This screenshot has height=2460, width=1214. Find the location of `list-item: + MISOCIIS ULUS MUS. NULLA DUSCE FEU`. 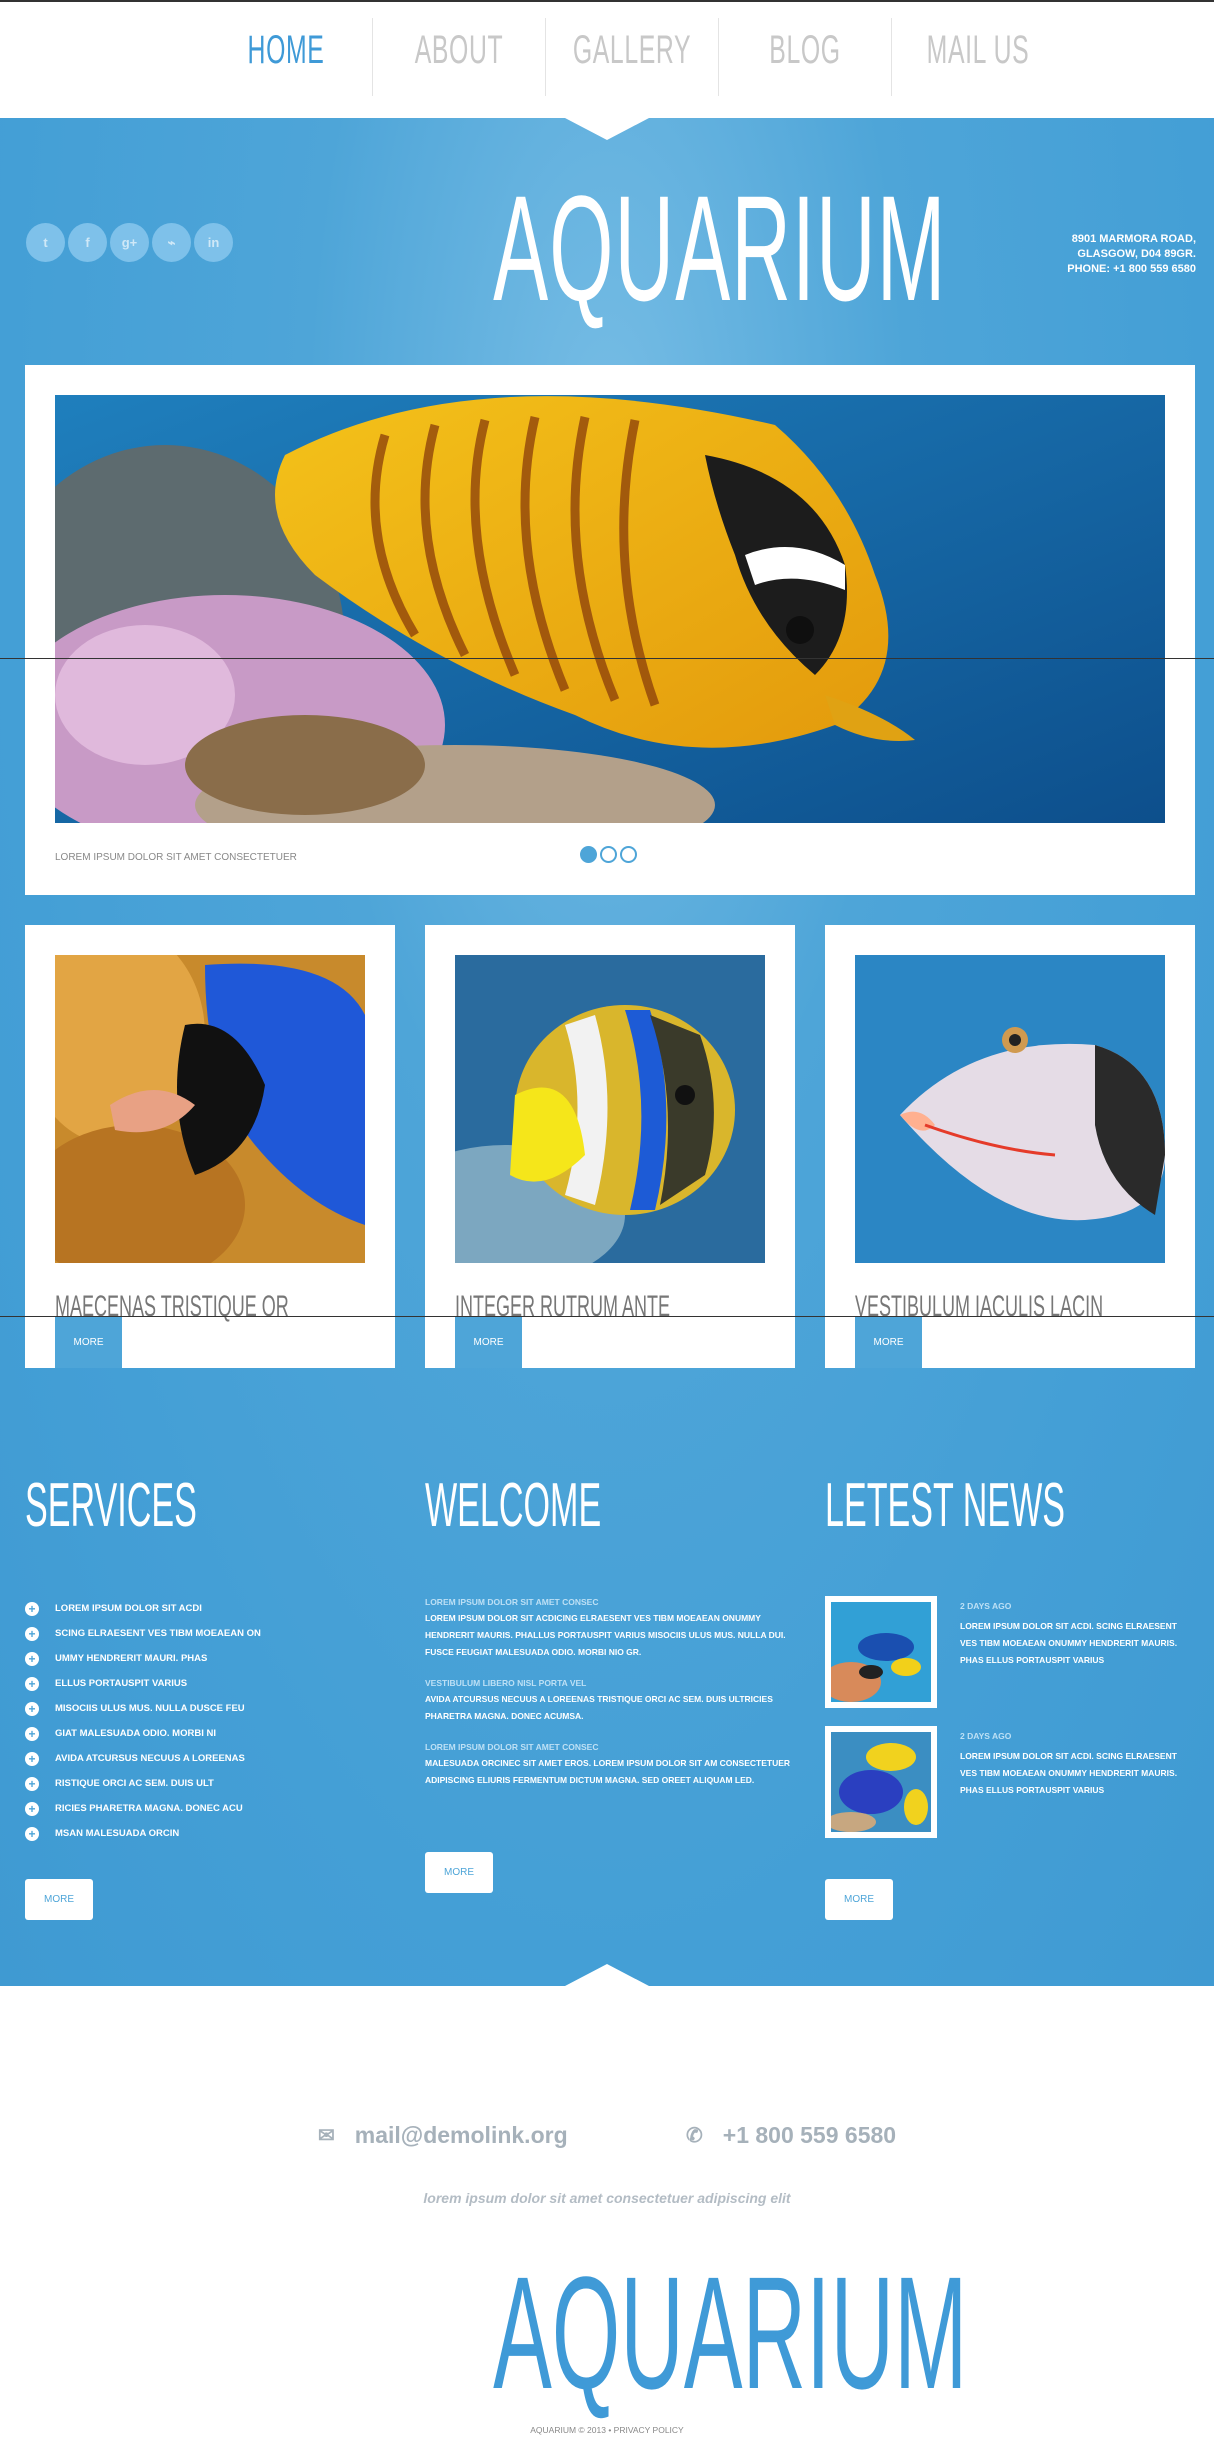

list-item: + MISOCIIS ULUS MUS. NULLA DUSCE FEU is located at coordinates (143, 1708).